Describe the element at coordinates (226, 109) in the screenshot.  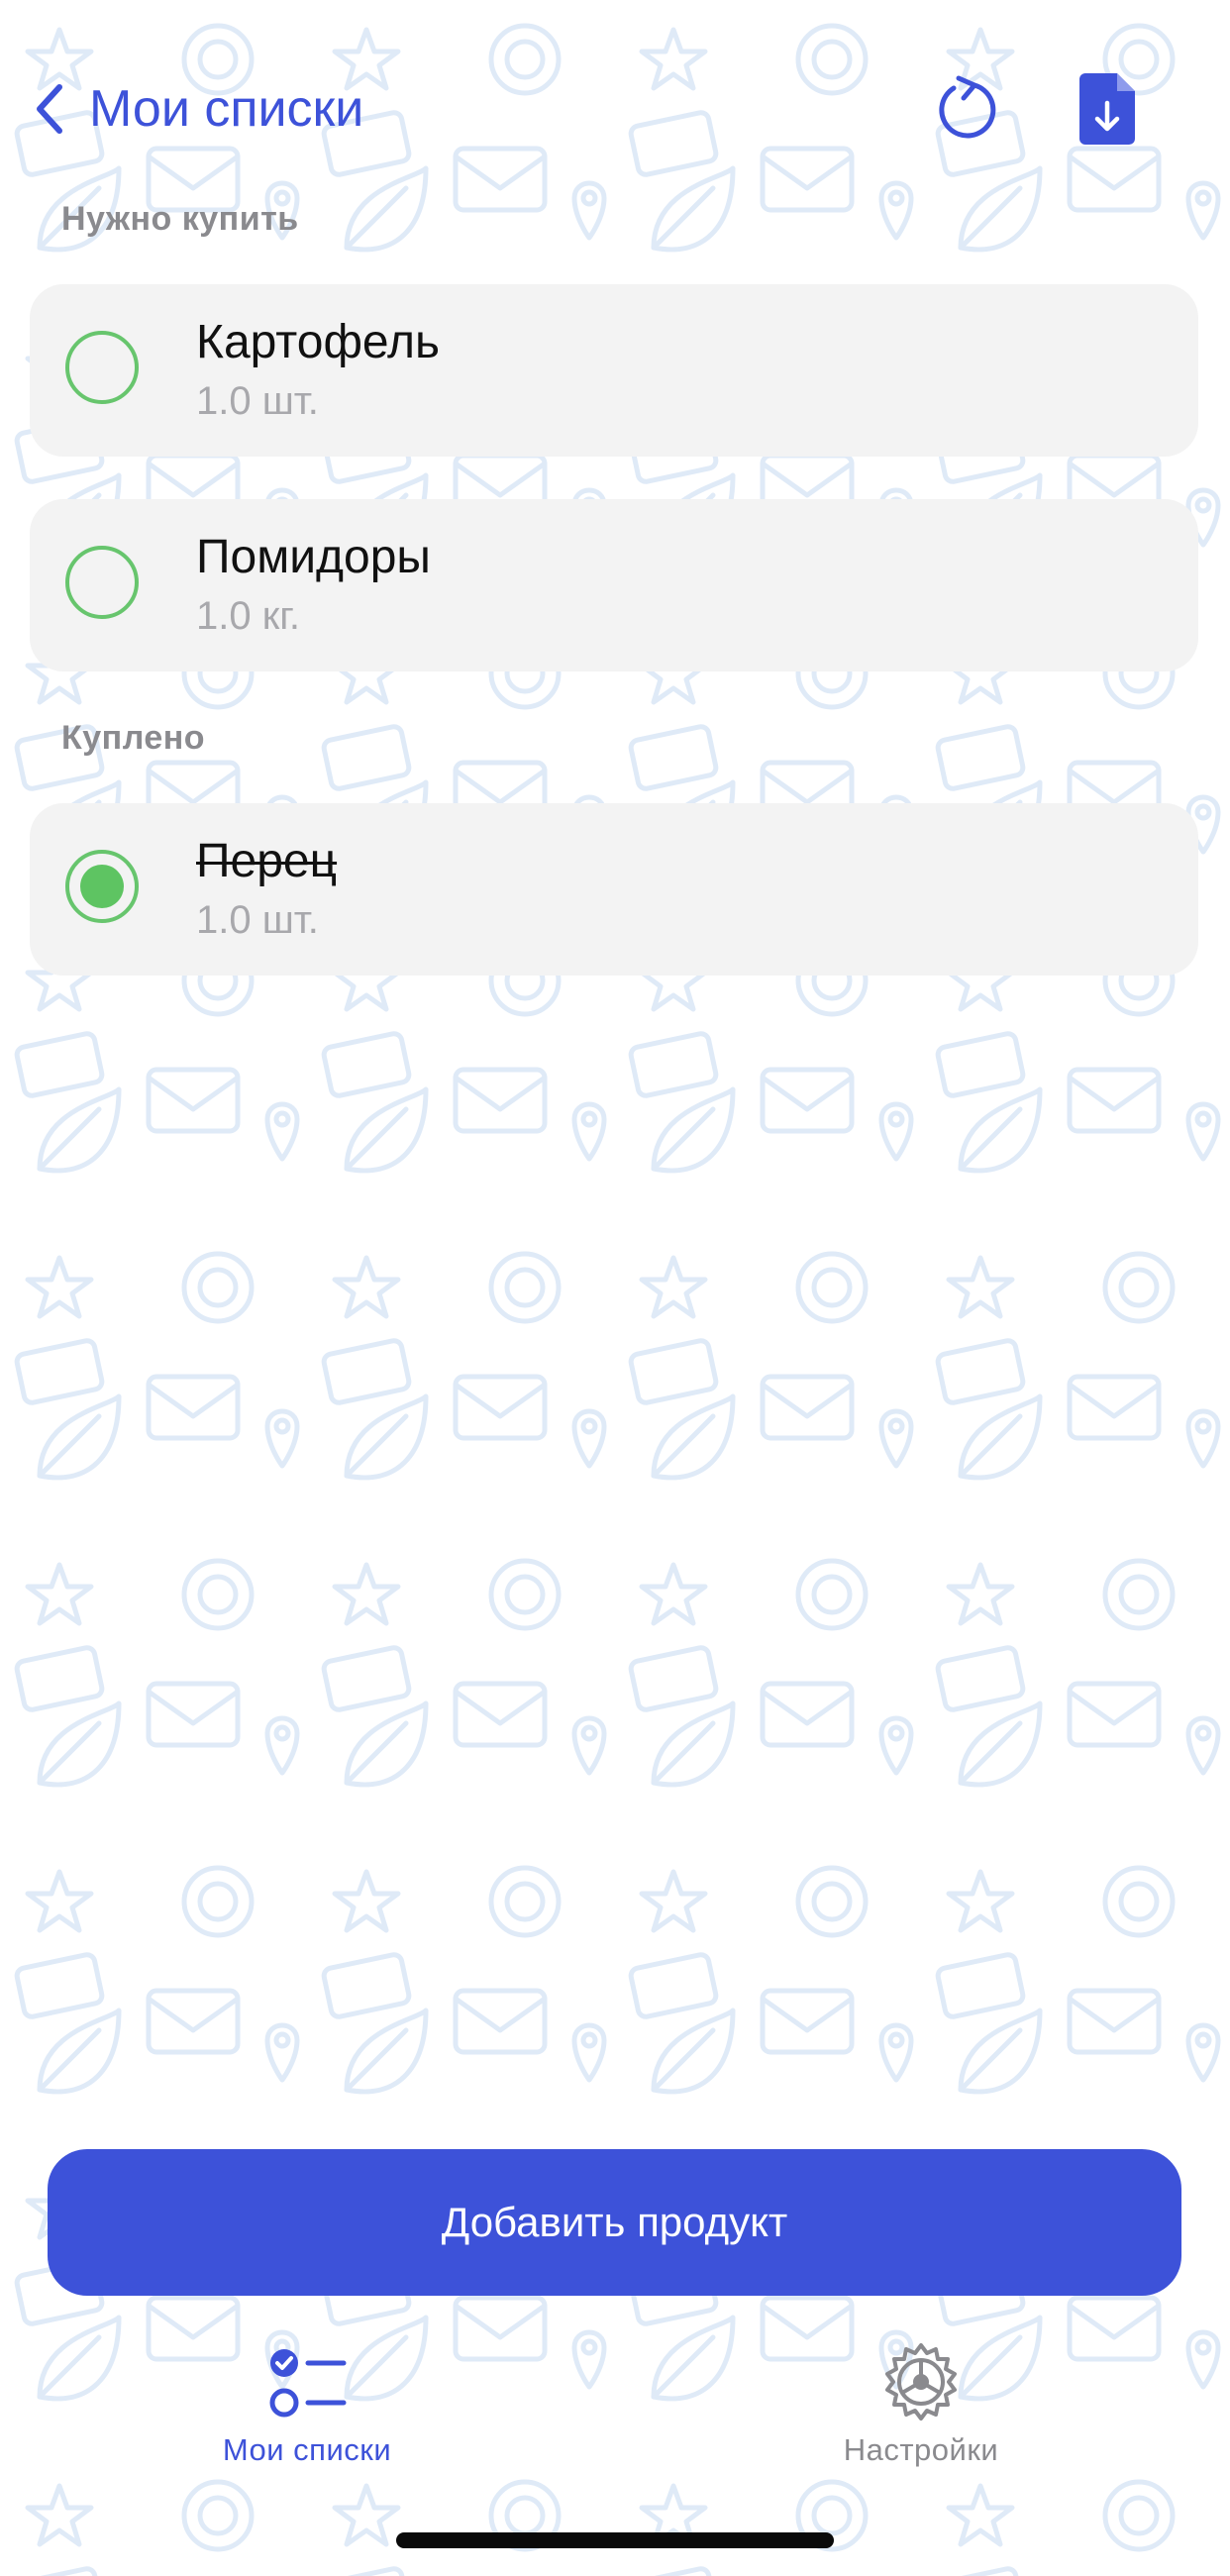
I see `back-label: Мои списки` at that location.